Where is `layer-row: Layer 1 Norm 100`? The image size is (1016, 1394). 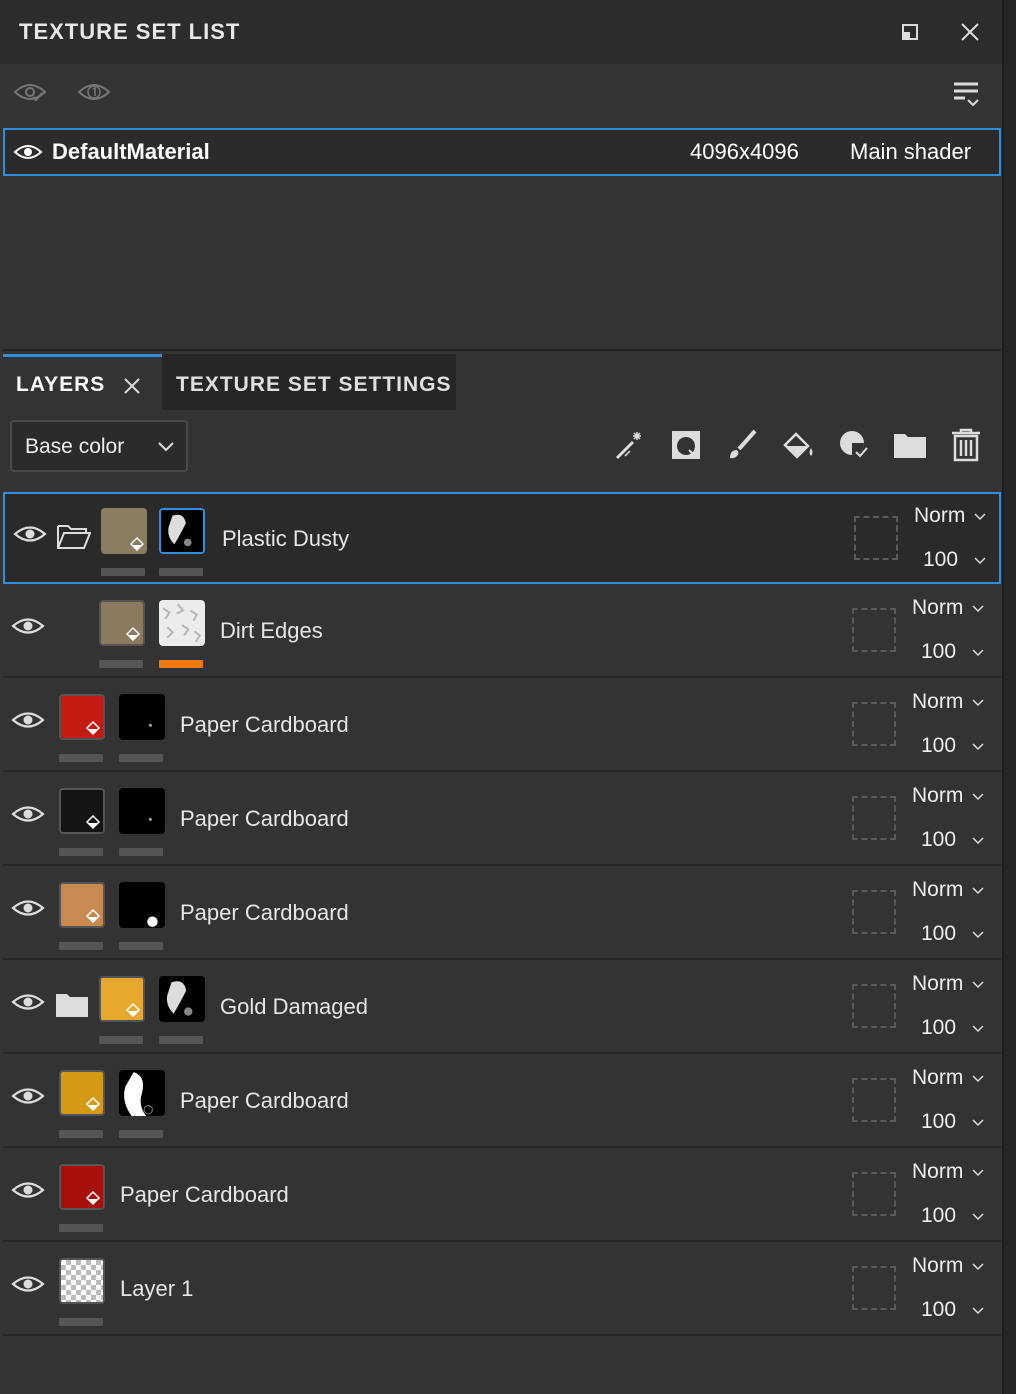 layer-row: Layer 1 Norm 100 is located at coordinates (502, 1290).